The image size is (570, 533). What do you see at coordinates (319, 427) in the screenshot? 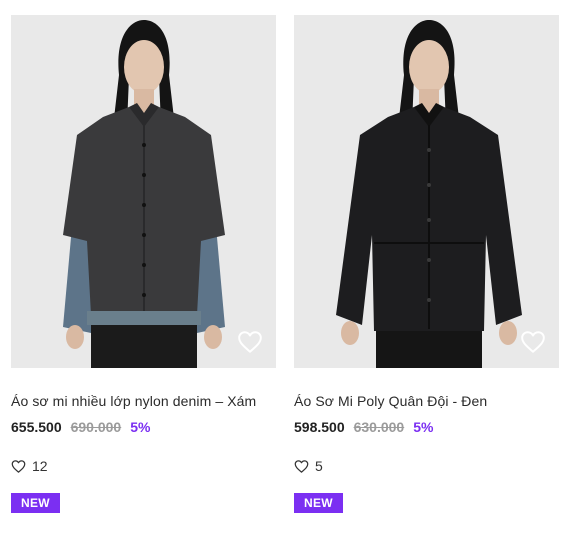
I see `sale-price: 598.500` at bounding box center [319, 427].